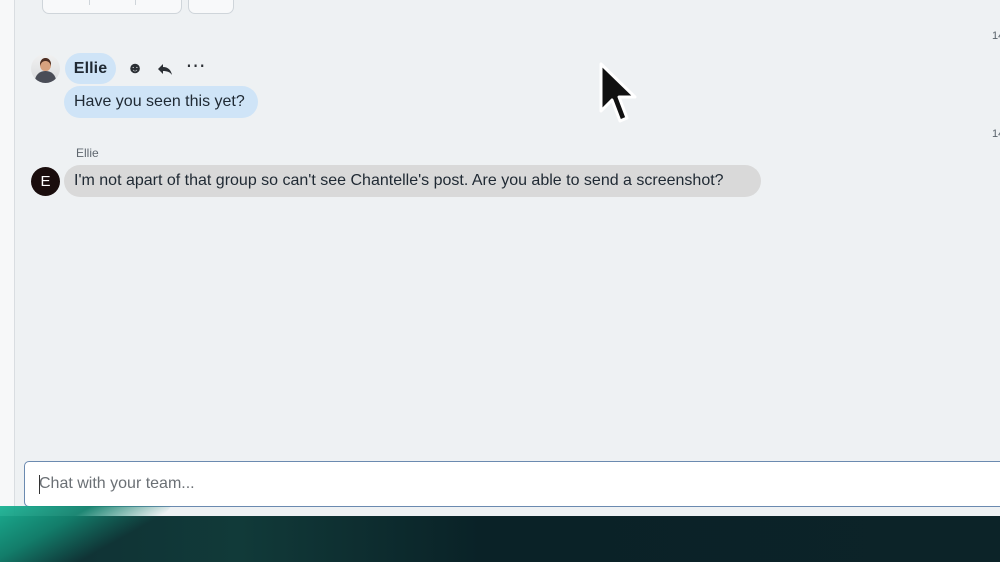  What do you see at coordinates (90, 68) in the screenshot?
I see `sender-name-badge: Ellie` at bounding box center [90, 68].